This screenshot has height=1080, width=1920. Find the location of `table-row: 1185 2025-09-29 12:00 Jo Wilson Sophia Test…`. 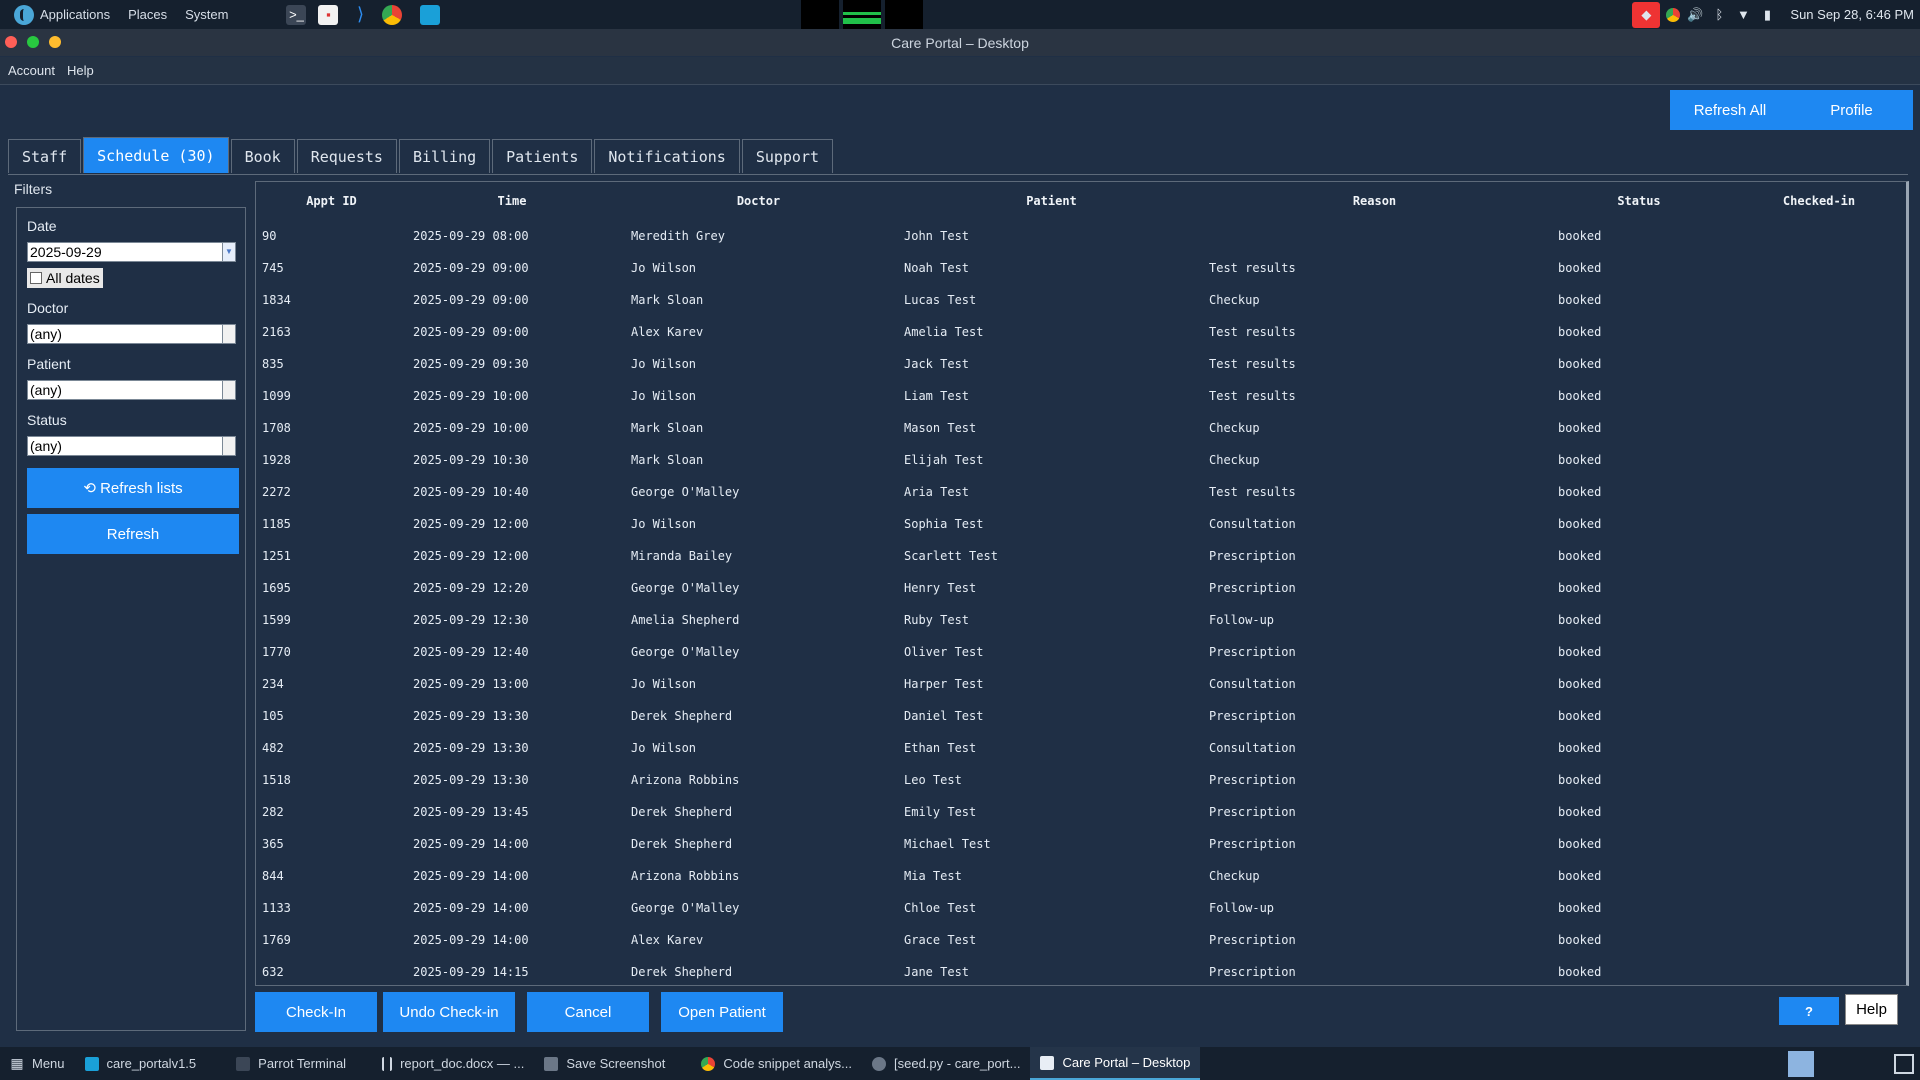

table-row: 1185 2025-09-29 12:00 Jo Wilson Sophia Test… is located at coordinates (1081, 524).